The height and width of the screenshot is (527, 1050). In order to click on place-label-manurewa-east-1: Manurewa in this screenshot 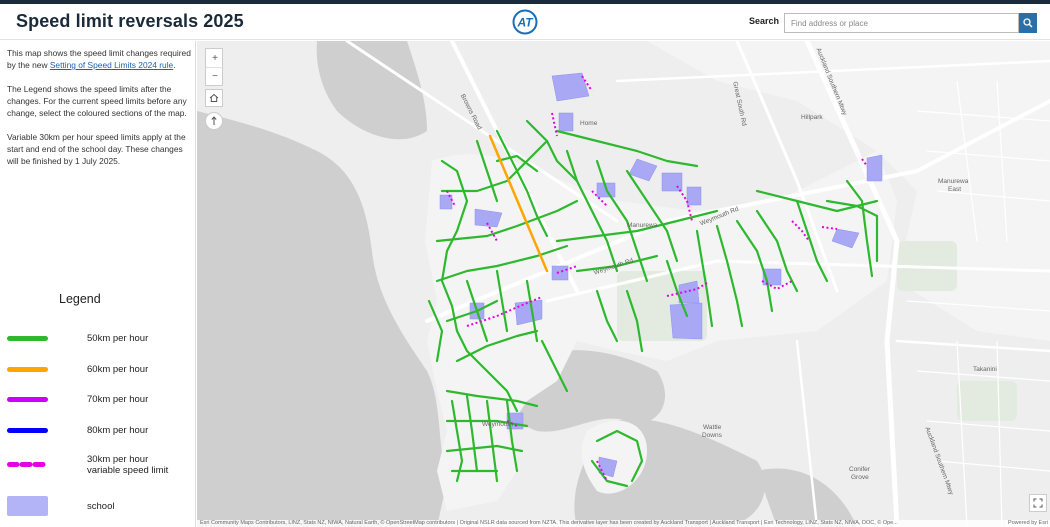, I will do `click(953, 181)`.